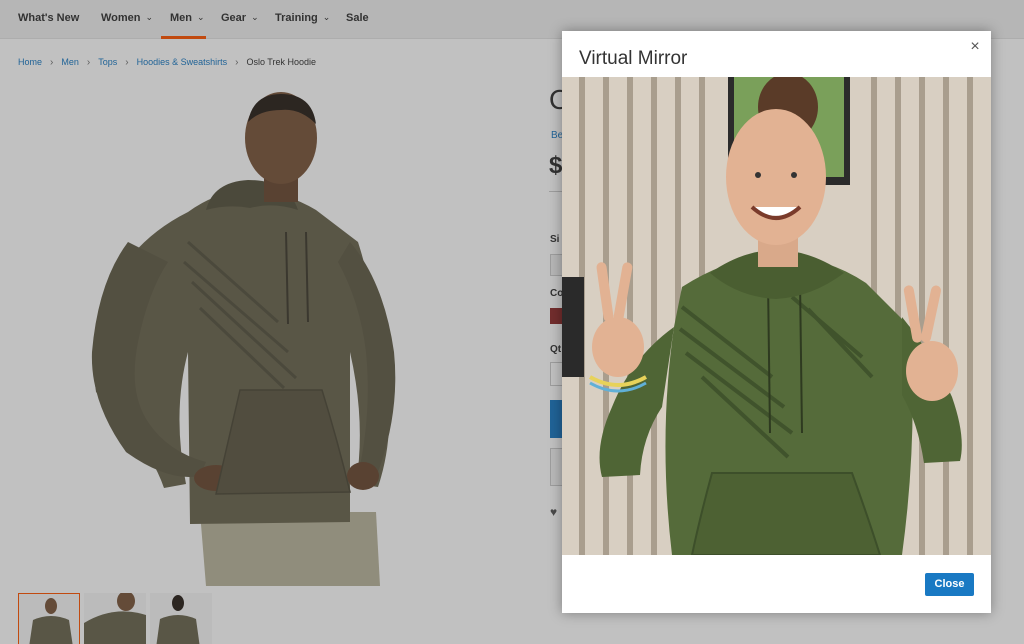  Describe the element at coordinates (949, 584) in the screenshot. I see `close-button: Close` at that location.